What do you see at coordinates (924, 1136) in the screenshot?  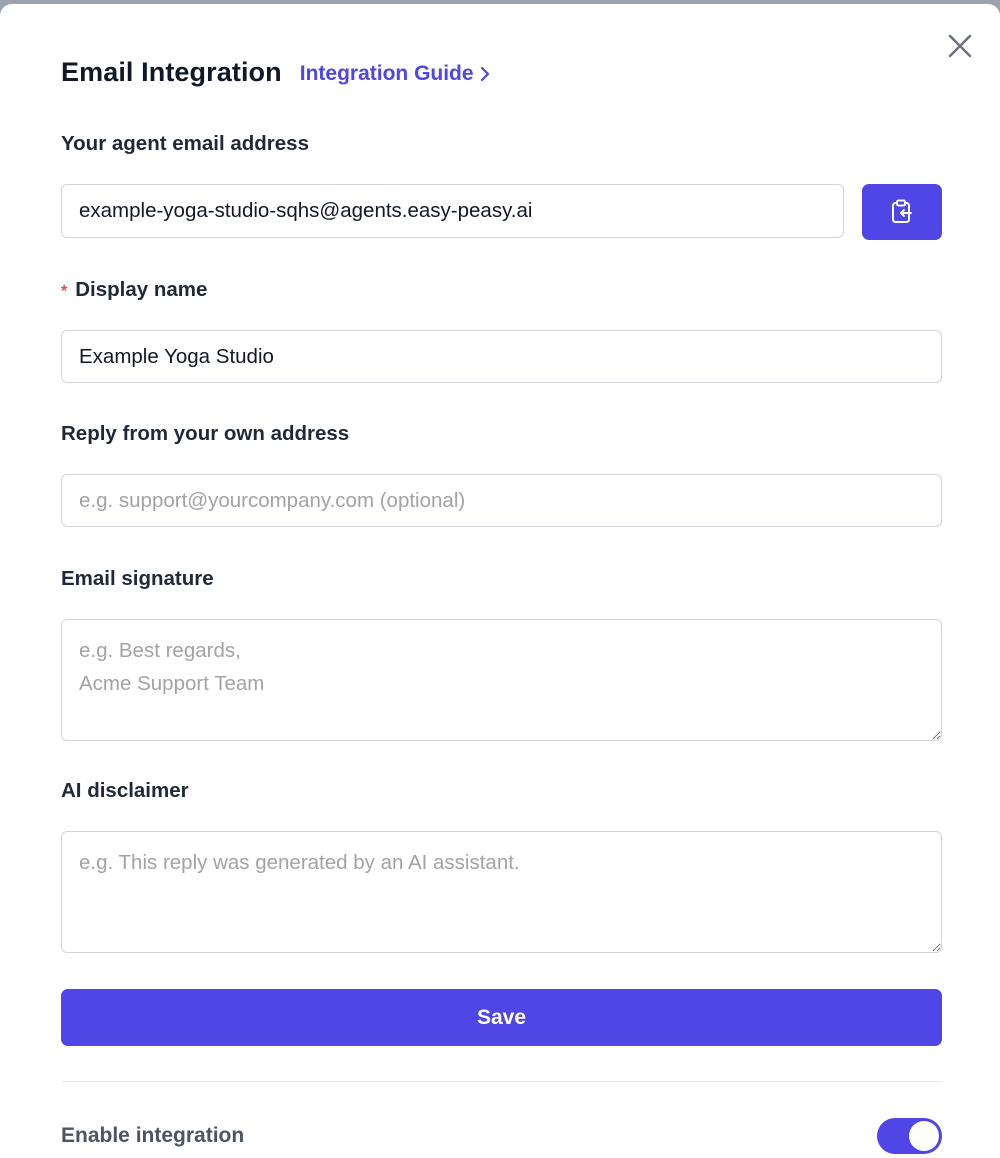 I see `toggle-knob` at bounding box center [924, 1136].